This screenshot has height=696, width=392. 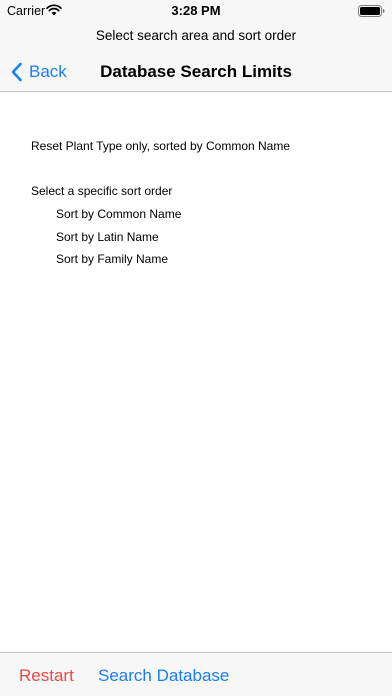 I want to click on status-bar: Carrier 3:28 PM, so click(x=196, y=11).